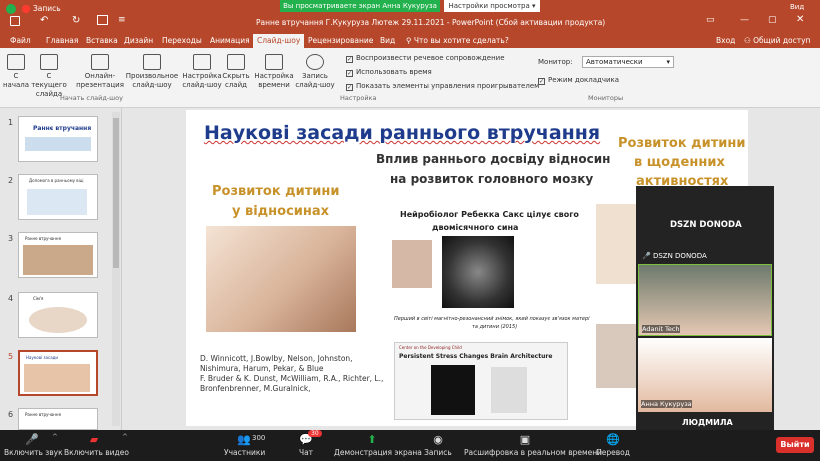  Describe the element at coordinates (16, 62) in the screenshot. I see `play-icon` at that location.